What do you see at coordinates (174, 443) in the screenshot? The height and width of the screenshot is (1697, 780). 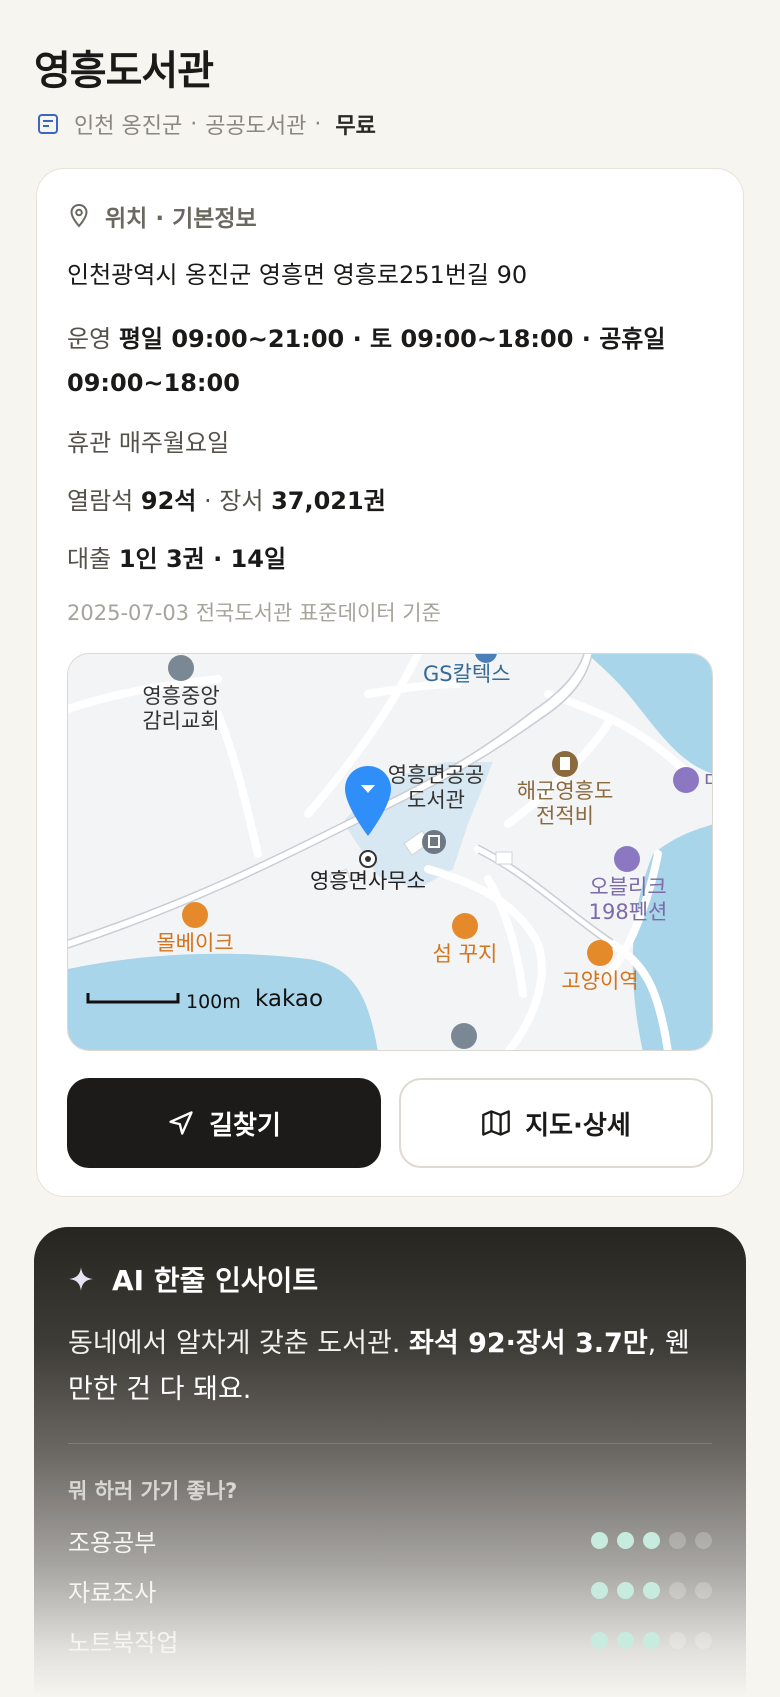 I see `closed-value: 매주월요일` at bounding box center [174, 443].